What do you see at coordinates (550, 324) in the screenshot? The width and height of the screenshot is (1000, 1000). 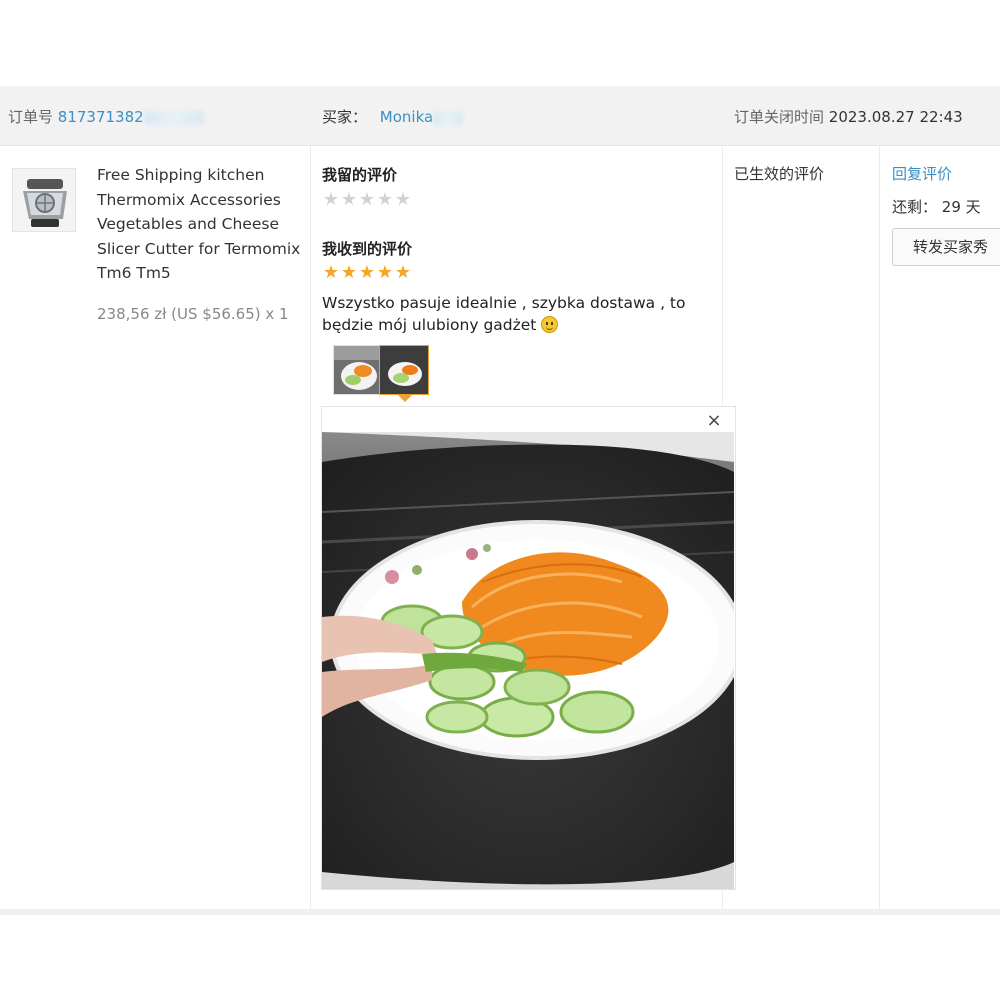 I see `smiley-icon` at bounding box center [550, 324].